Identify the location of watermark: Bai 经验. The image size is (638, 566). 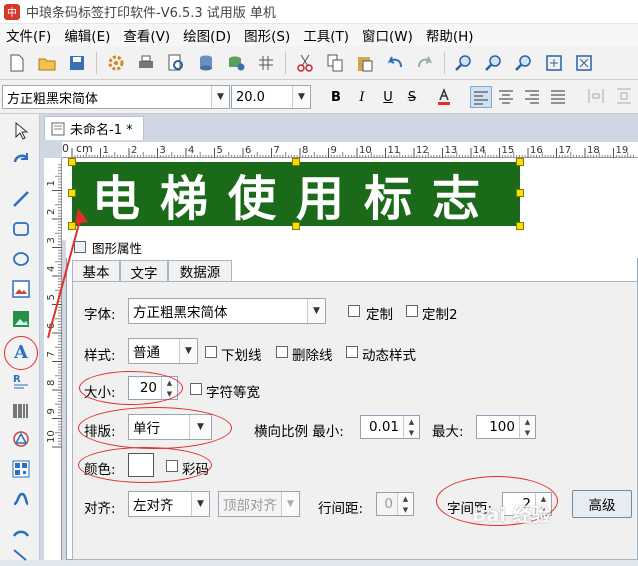
(511, 515).